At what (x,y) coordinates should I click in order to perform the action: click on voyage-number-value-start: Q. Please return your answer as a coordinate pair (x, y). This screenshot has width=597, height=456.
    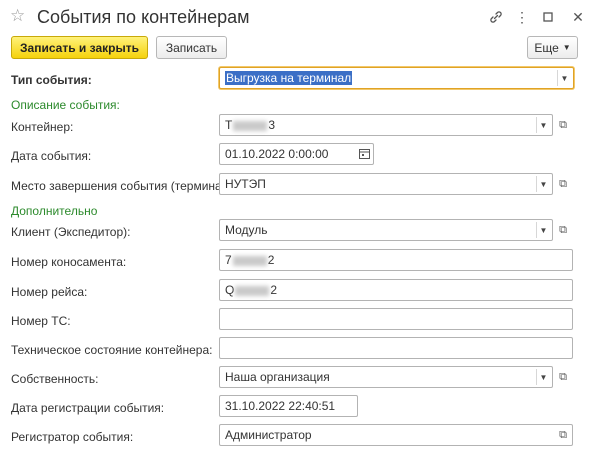
    Looking at the image, I should click on (230, 290).